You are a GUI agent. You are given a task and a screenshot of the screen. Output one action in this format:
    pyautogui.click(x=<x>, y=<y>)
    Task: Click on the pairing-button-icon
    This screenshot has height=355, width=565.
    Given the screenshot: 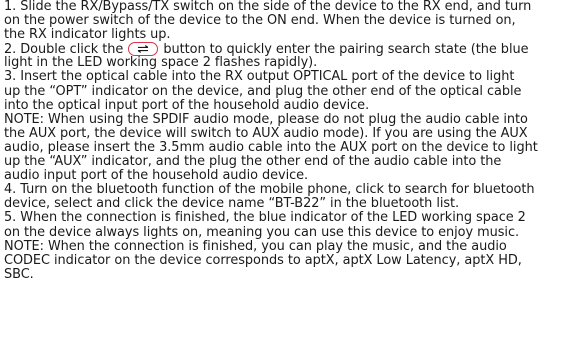 What is the action you would take?
    pyautogui.click(x=143, y=49)
    